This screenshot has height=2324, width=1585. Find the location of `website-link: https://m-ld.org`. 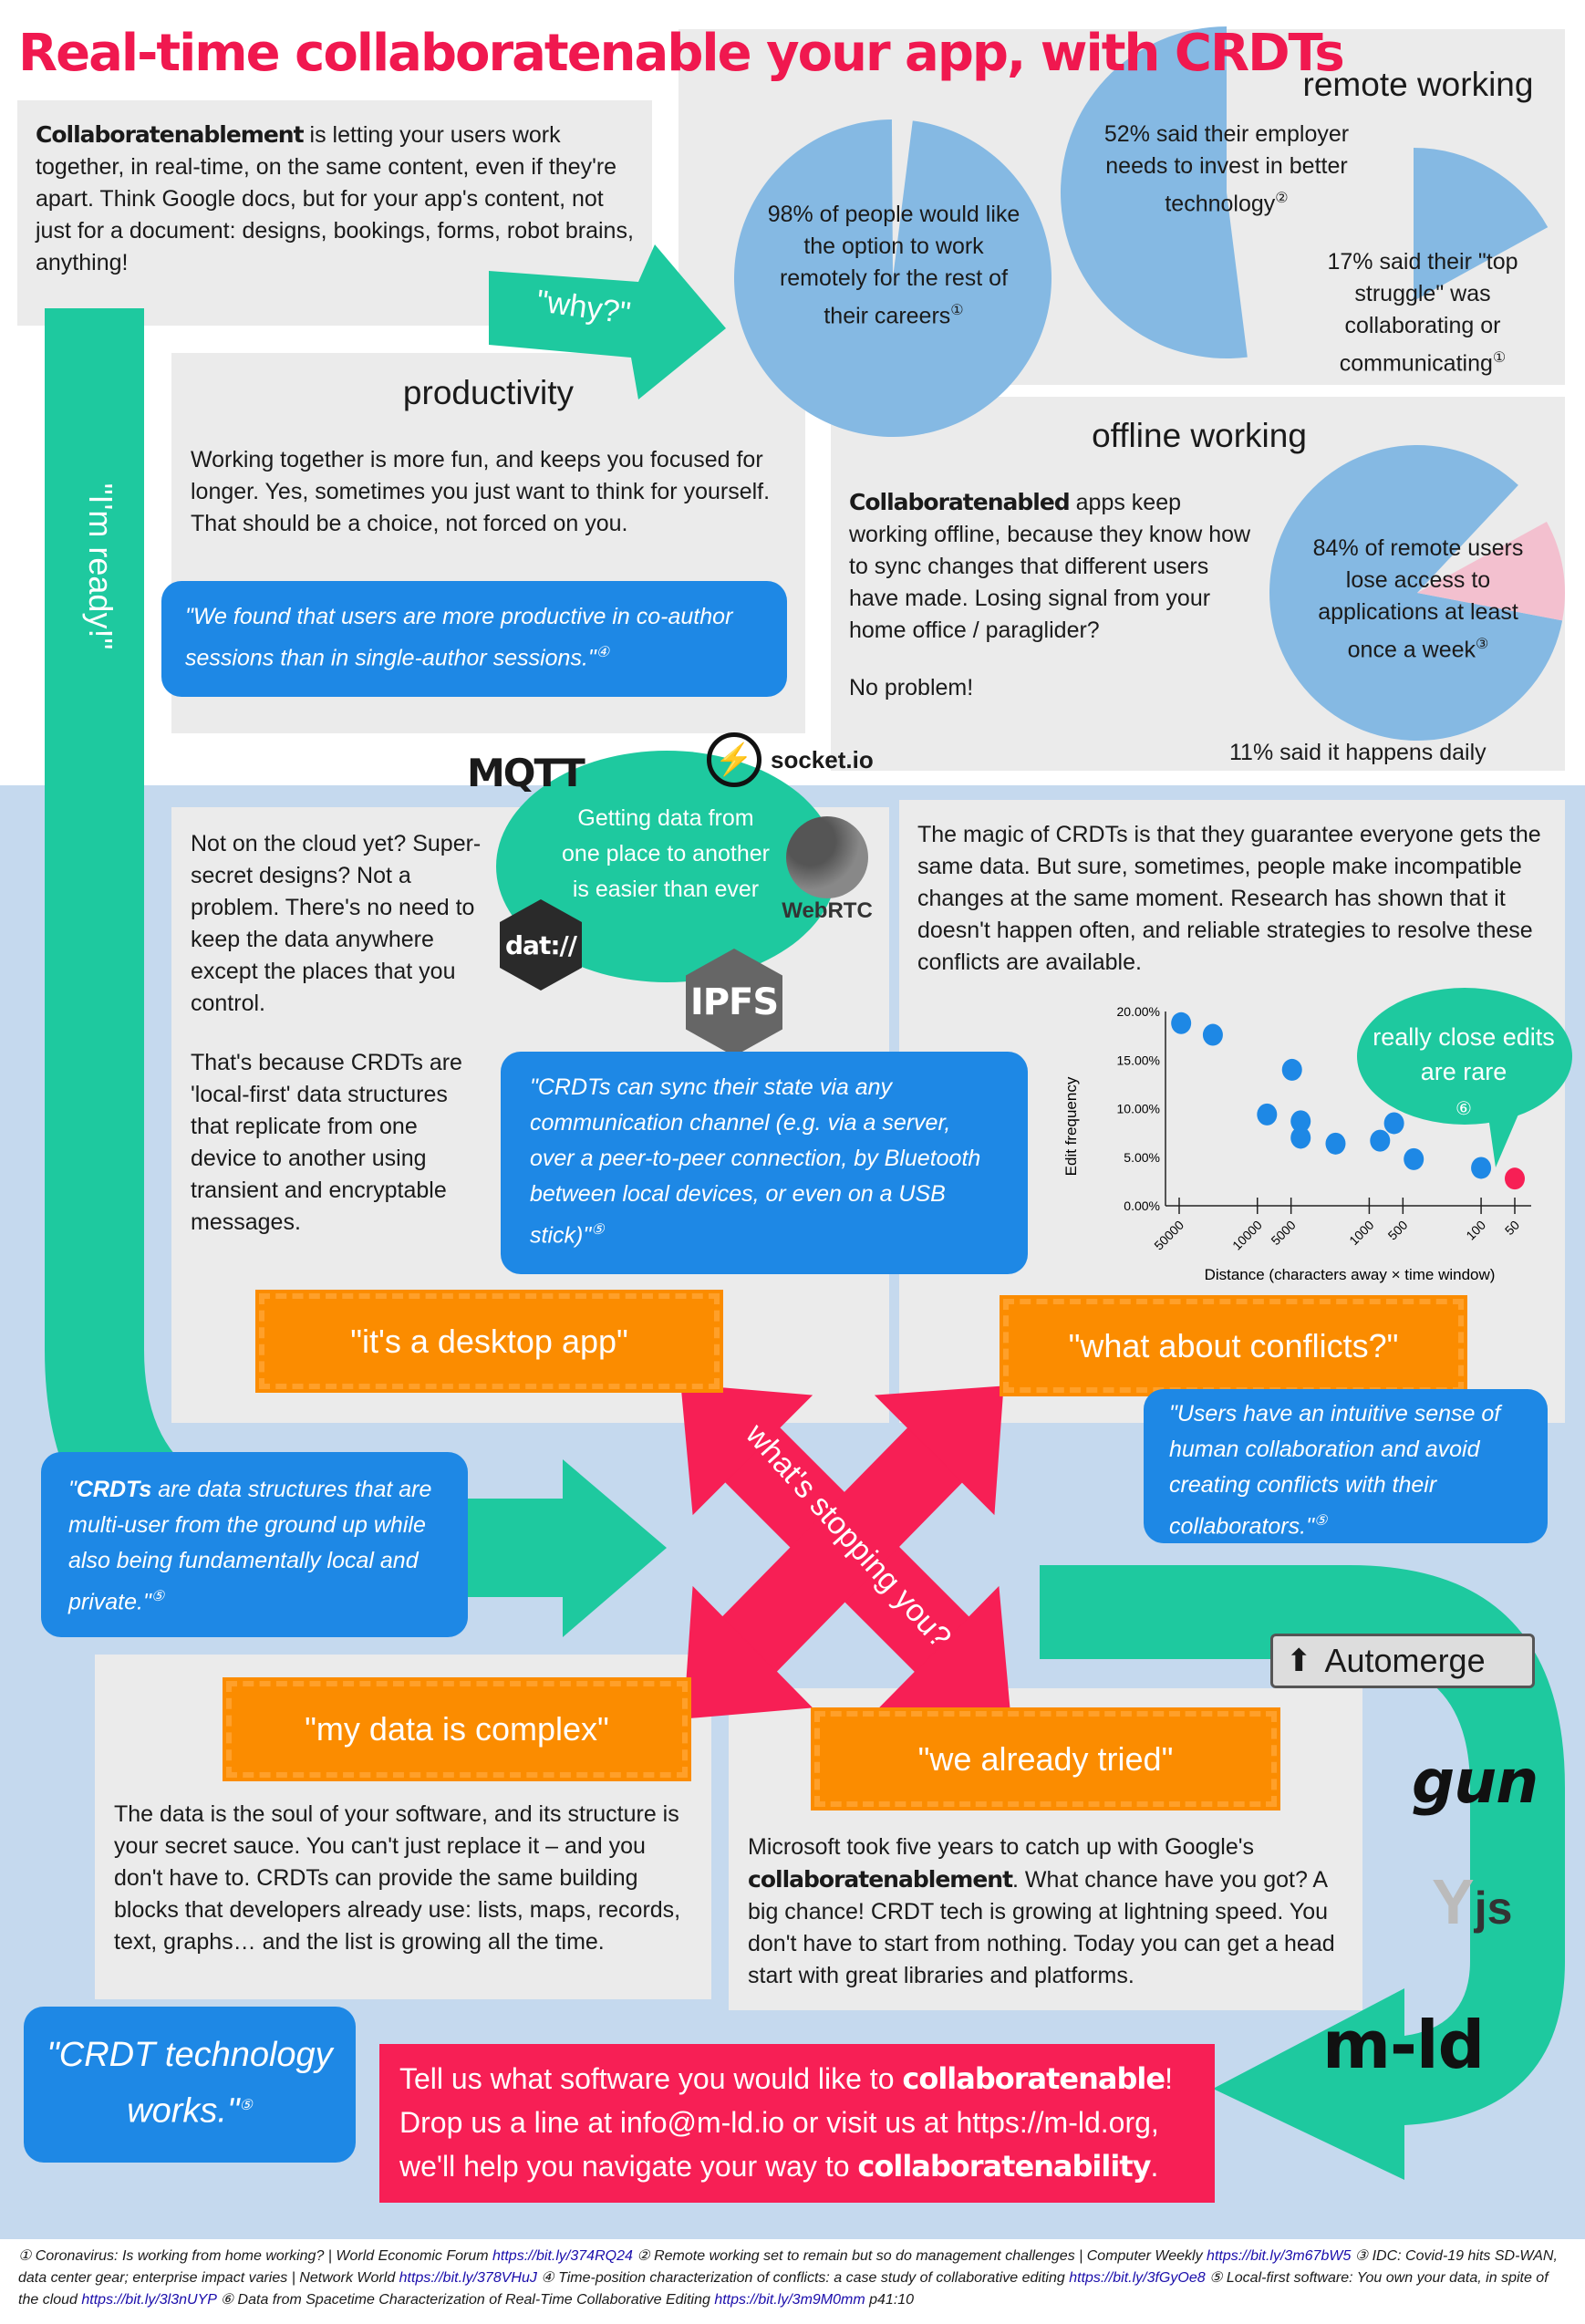

website-link: https://m-ld.org is located at coordinates (1054, 2122).